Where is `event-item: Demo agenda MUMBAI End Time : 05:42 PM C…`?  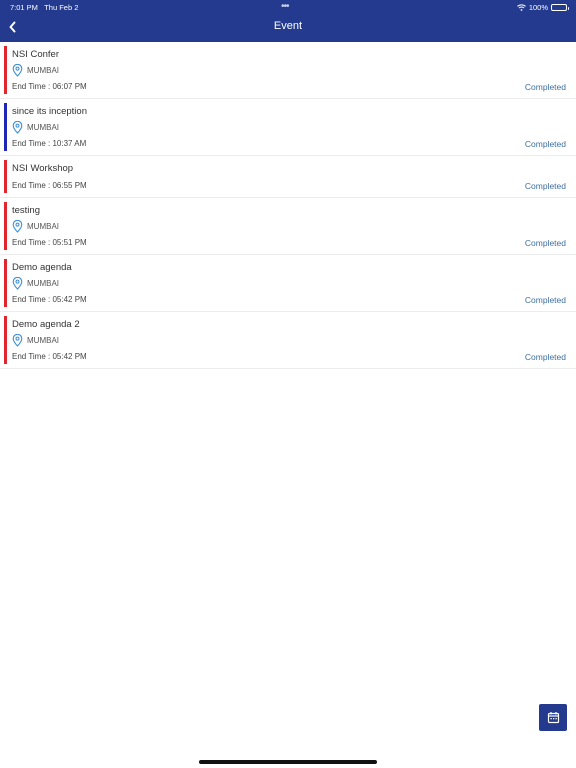 event-item: Demo agenda MUMBAI End Time : 05:42 PM C… is located at coordinates (288, 283).